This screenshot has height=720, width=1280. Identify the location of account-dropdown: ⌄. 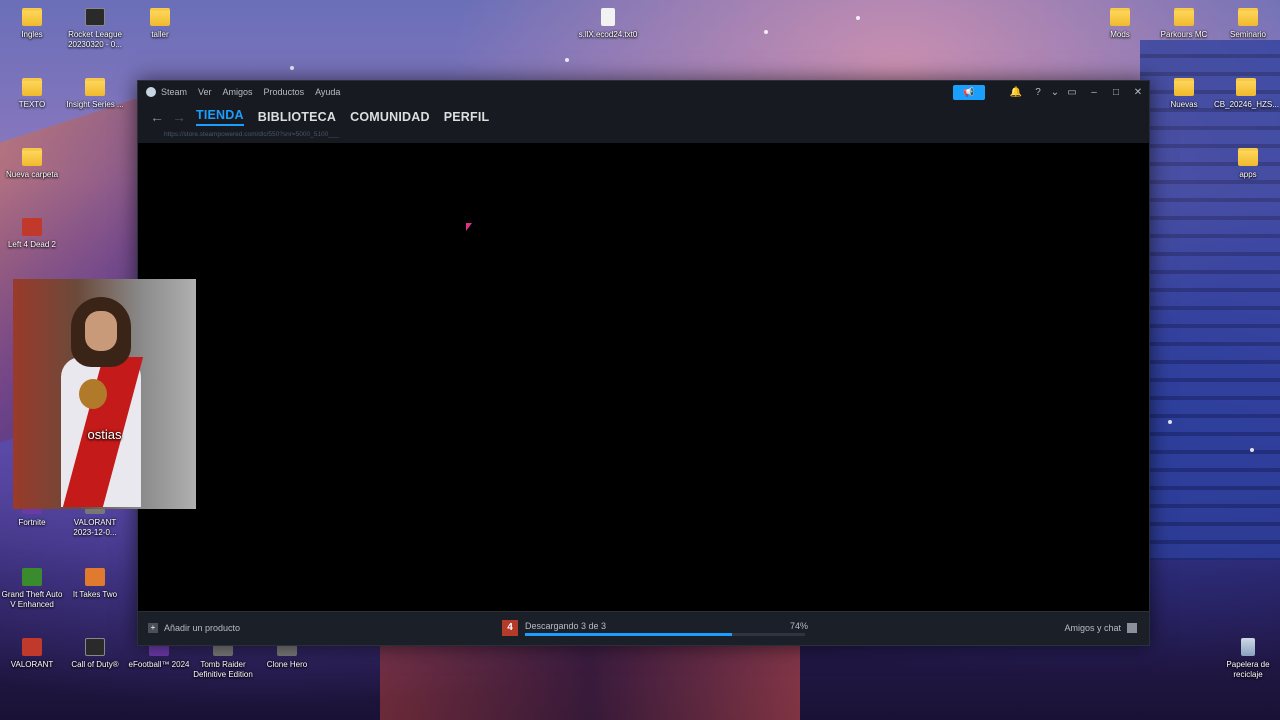
(1055, 92).